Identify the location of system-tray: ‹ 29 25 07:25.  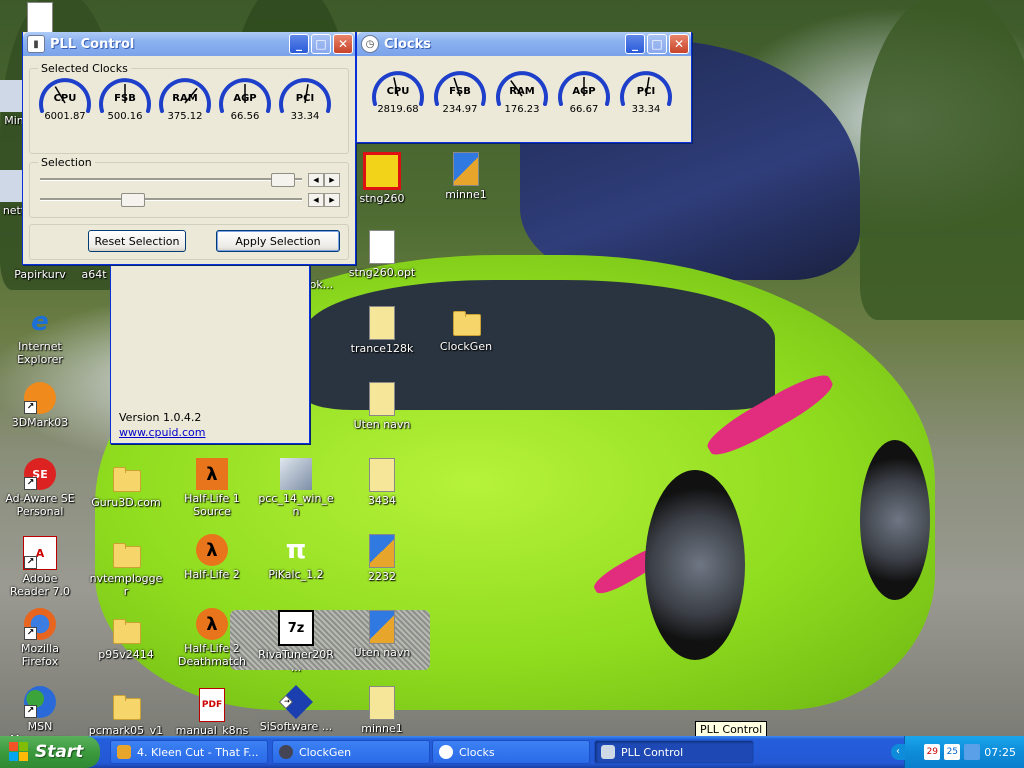
(957, 752).